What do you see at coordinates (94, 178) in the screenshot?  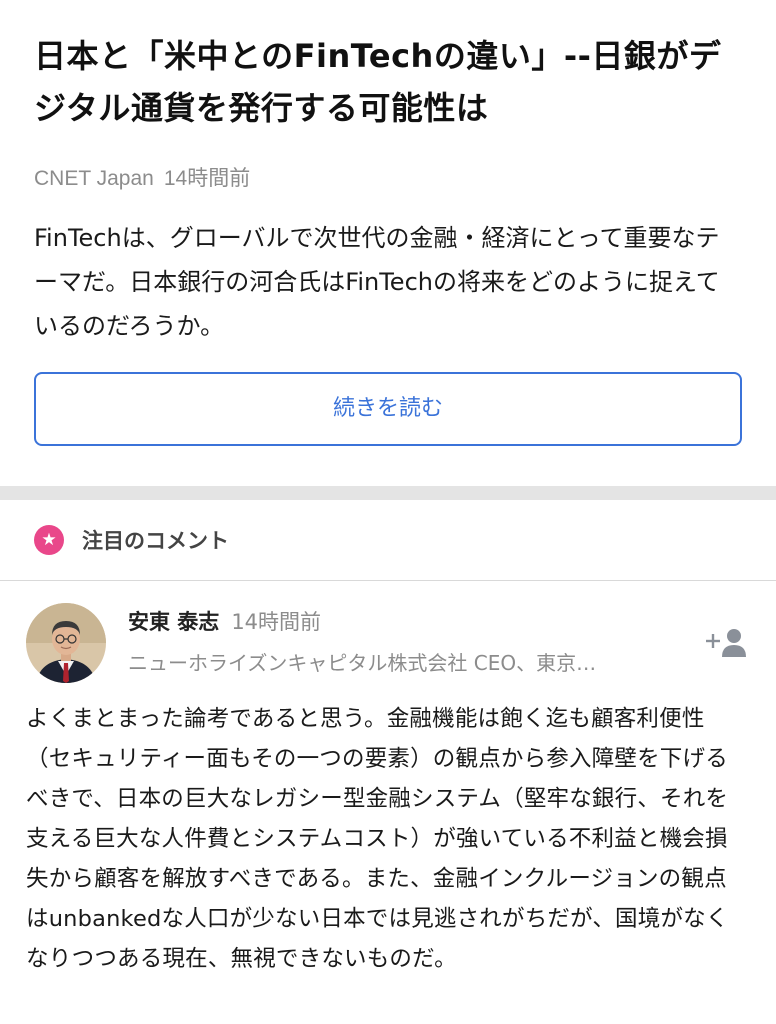 I see `article-source: CNET Japan` at bounding box center [94, 178].